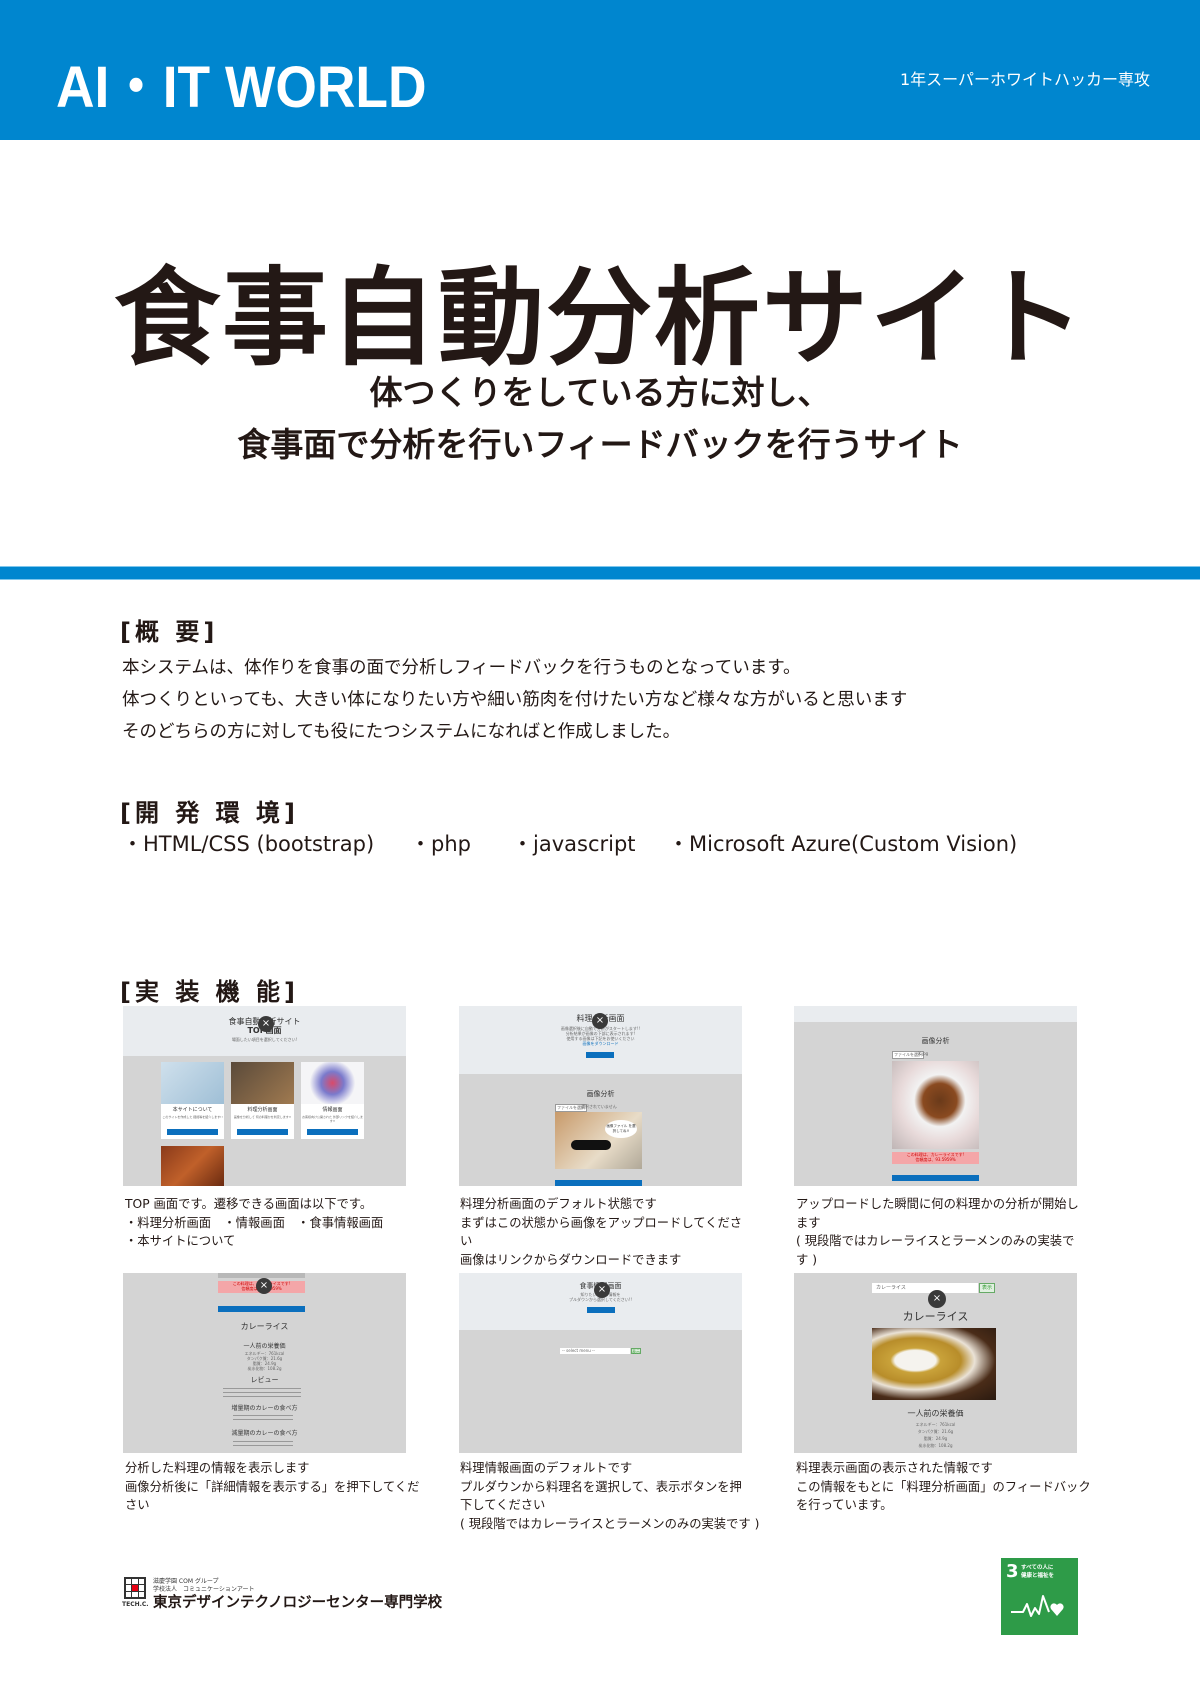  Describe the element at coordinates (192, 1117) in the screenshot. I see `card-desc: このサイトを作成した 経緯等を紹介します!!` at that location.